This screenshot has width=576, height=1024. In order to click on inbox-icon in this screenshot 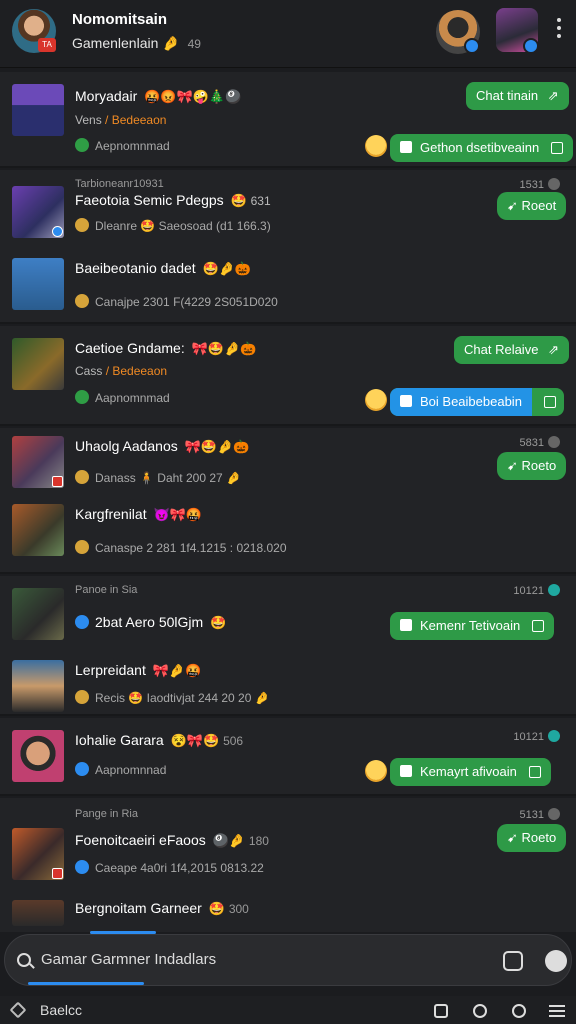, I will do `click(441, 1011)`.